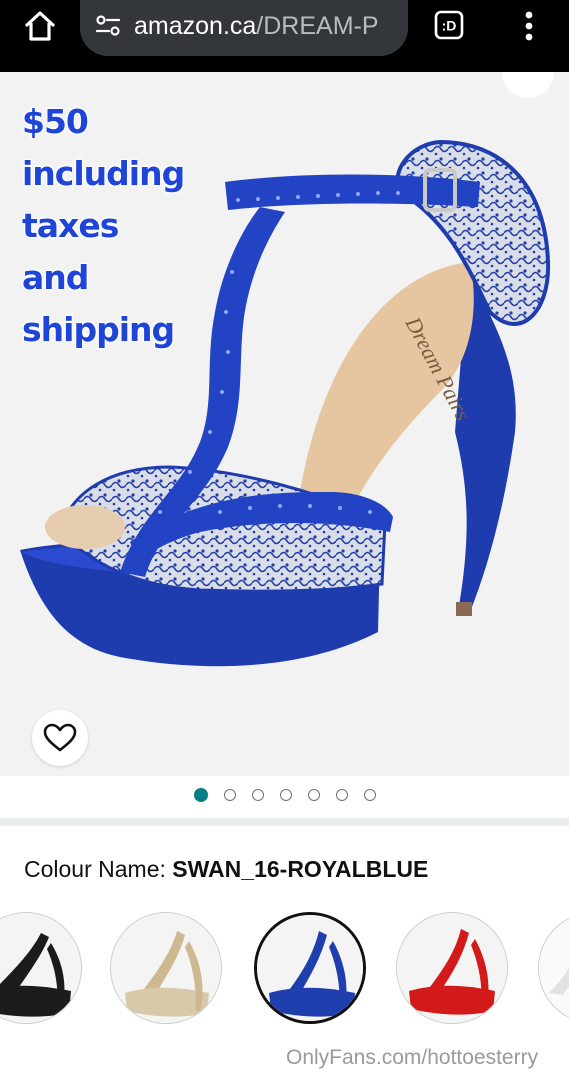 The height and width of the screenshot is (1080, 569). I want to click on tab-switcher-icon: :D, so click(449, 25).